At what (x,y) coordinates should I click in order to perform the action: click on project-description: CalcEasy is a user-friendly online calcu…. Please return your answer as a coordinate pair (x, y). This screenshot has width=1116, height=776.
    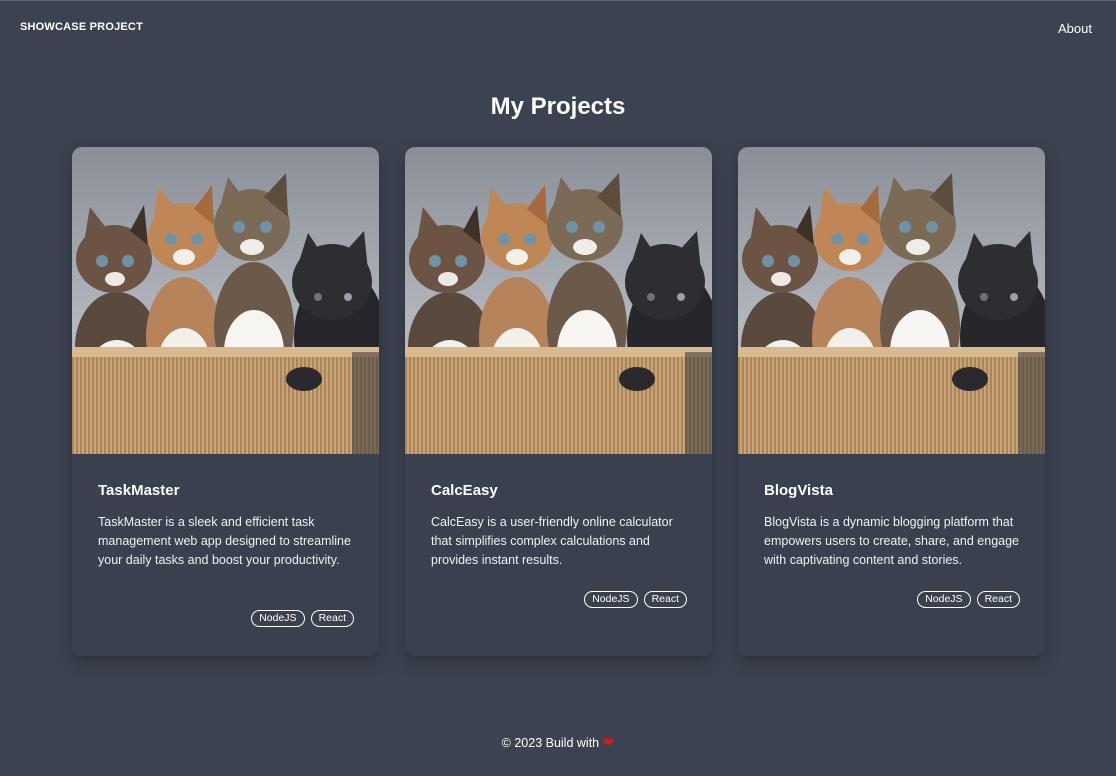
    Looking at the image, I should click on (552, 541).